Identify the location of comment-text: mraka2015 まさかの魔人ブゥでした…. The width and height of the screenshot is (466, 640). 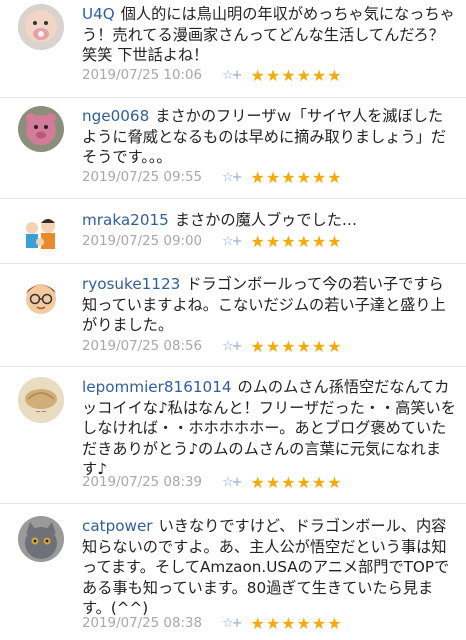
(220, 220).